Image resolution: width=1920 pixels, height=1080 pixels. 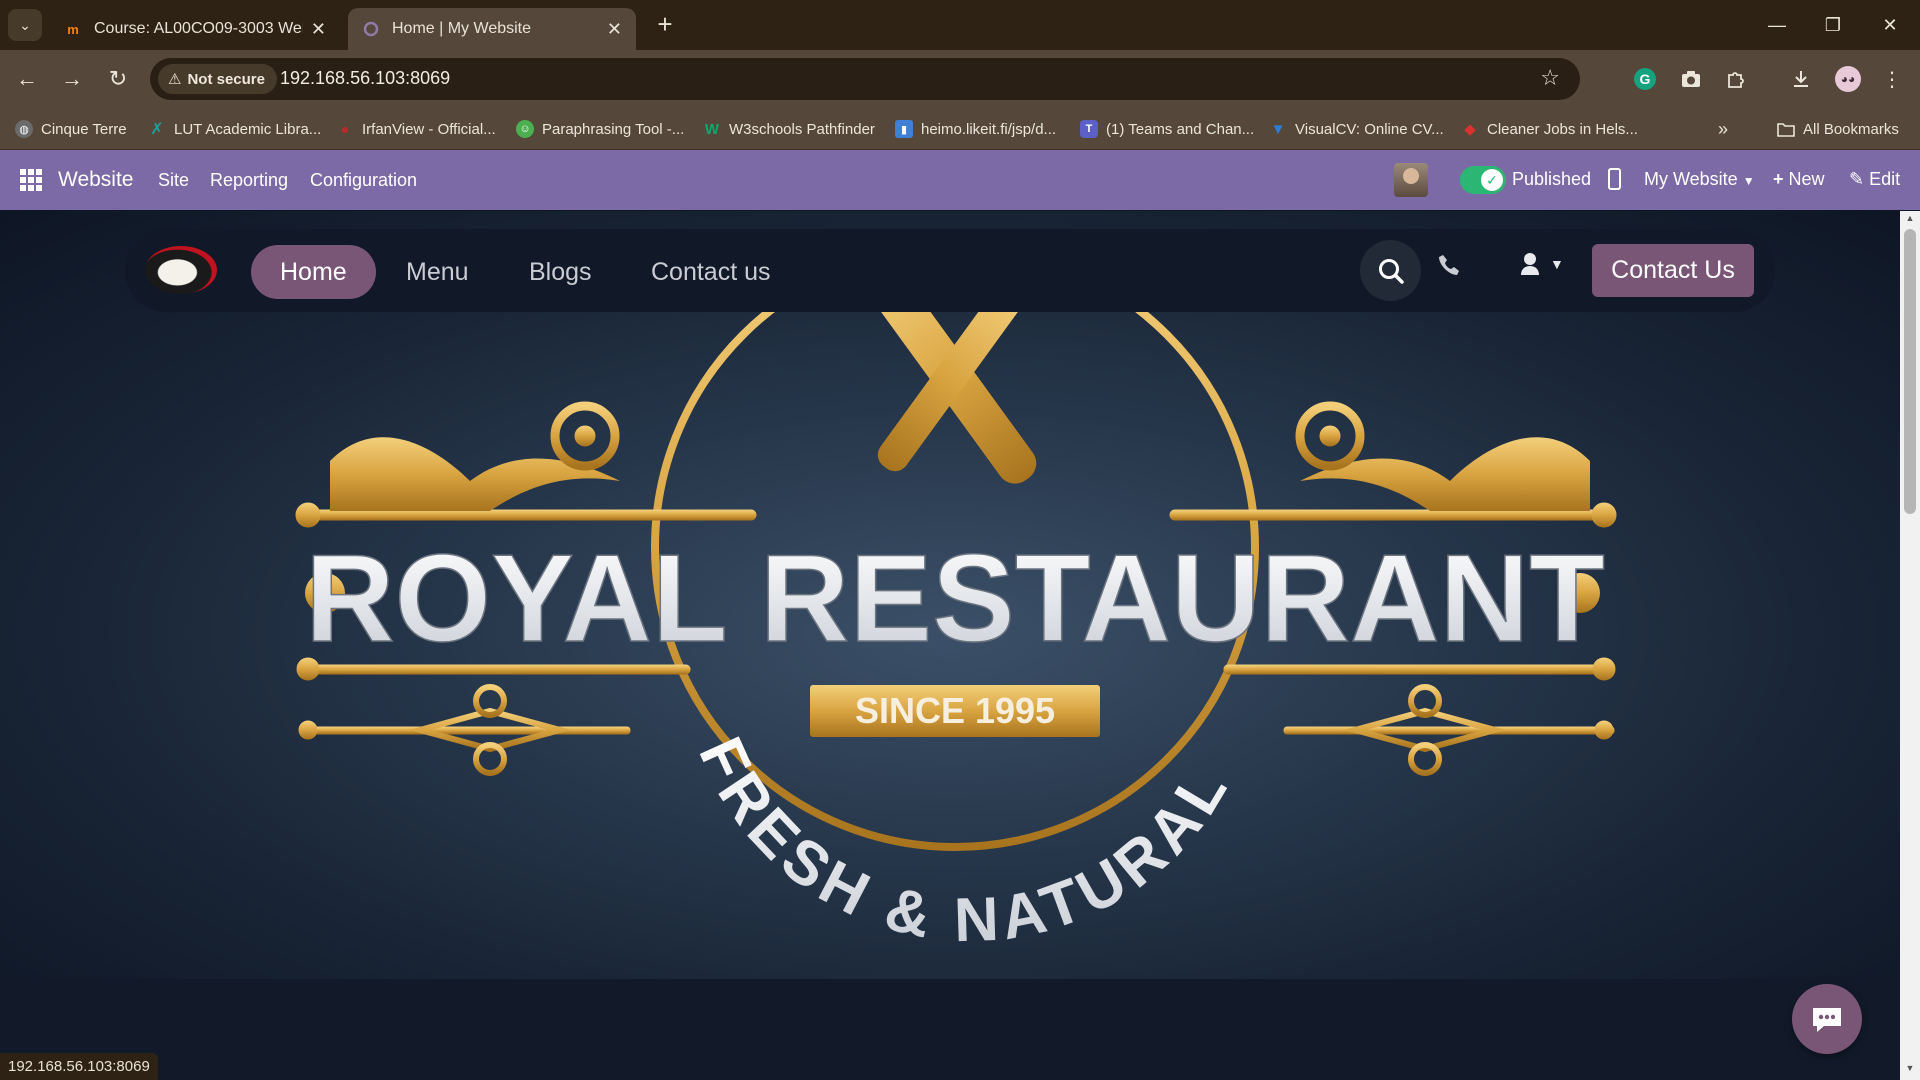 I want to click on grammarly-extension-icon: G, so click(x=1645, y=79).